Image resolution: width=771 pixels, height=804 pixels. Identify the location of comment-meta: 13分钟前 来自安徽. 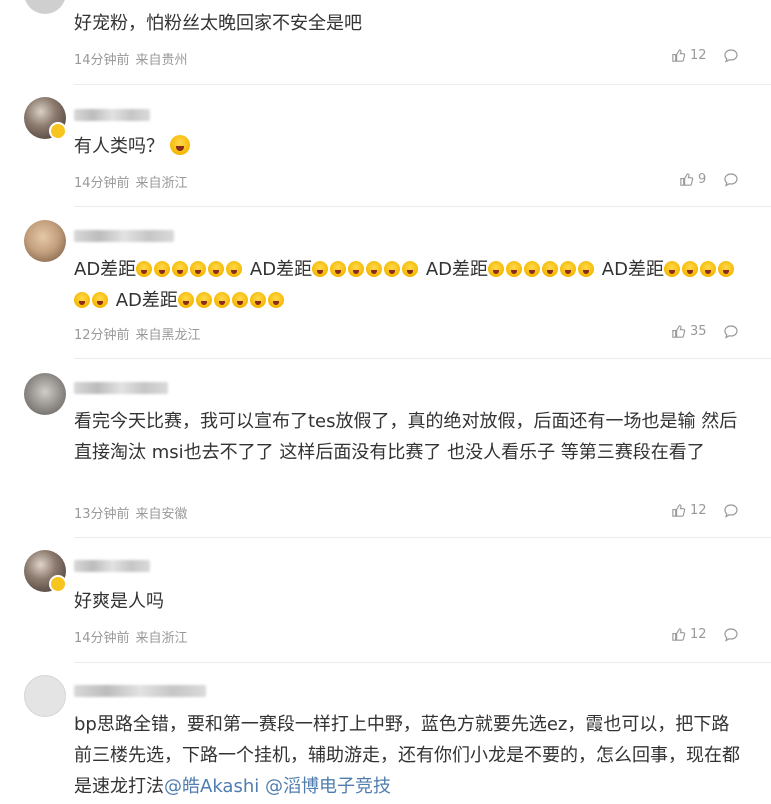
(134, 512).